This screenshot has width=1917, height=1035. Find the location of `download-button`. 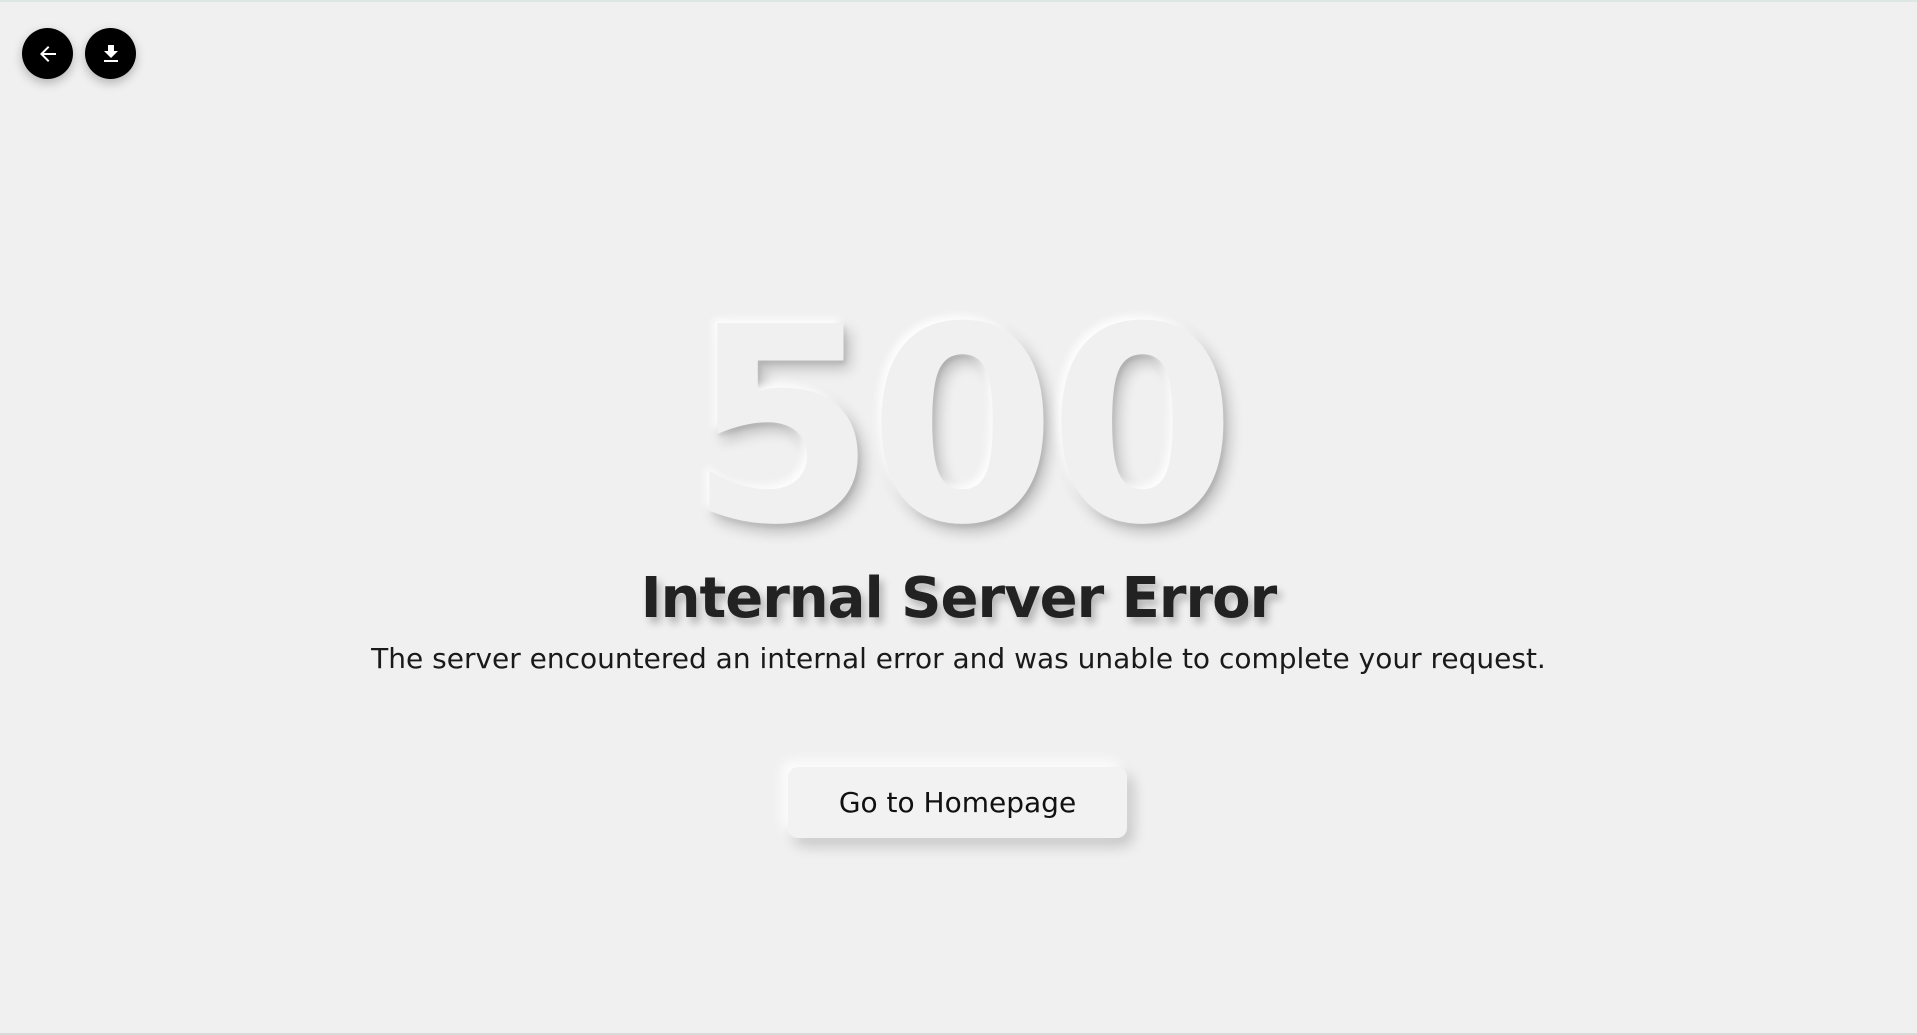

download-button is located at coordinates (110, 53).